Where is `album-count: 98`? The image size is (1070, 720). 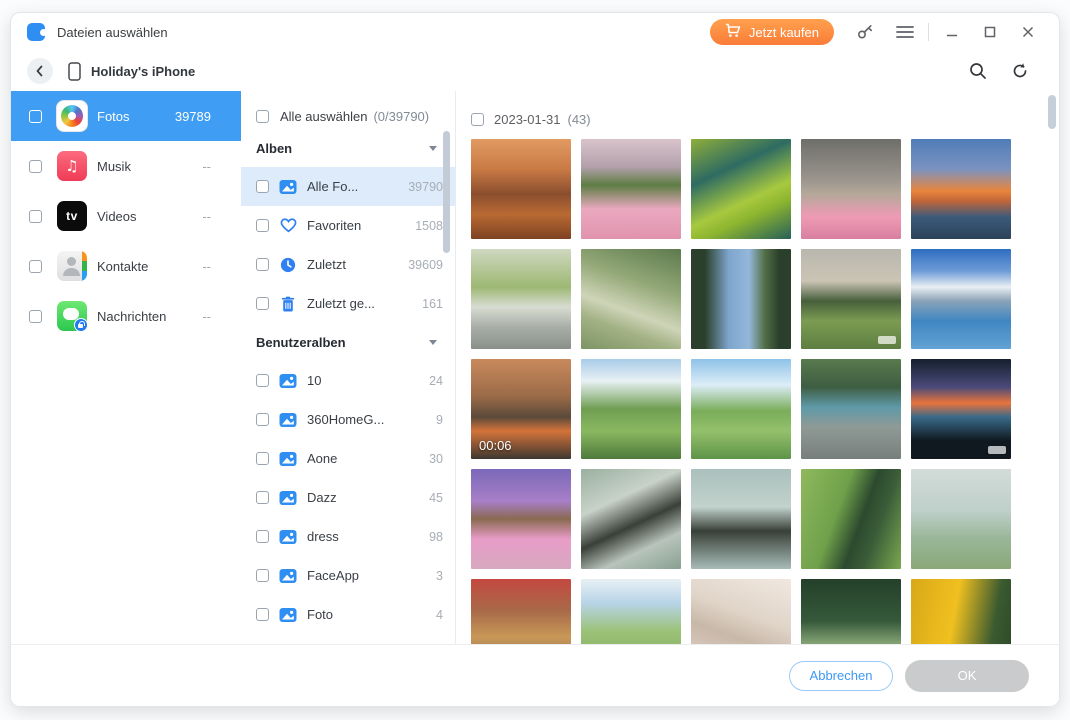 album-count: 98 is located at coordinates (436, 536).